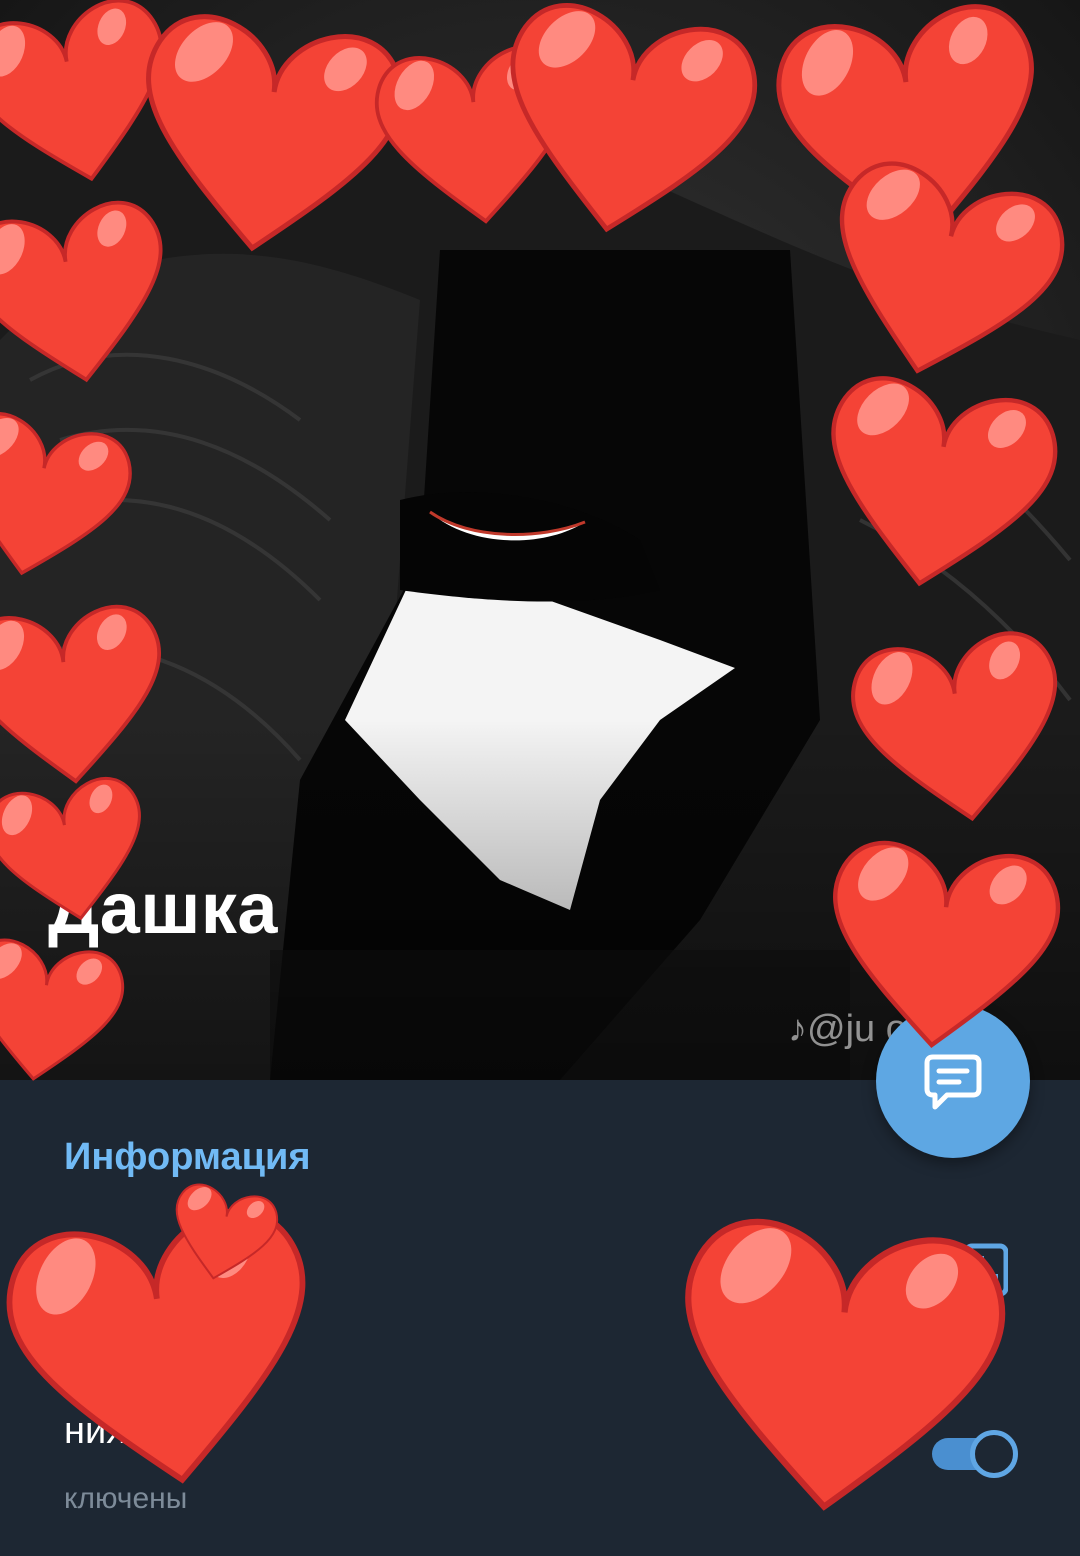 The width and height of the screenshot is (1080, 1556). What do you see at coordinates (187, 1157) in the screenshot?
I see `info-section-title: Информация` at bounding box center [187, 1157].